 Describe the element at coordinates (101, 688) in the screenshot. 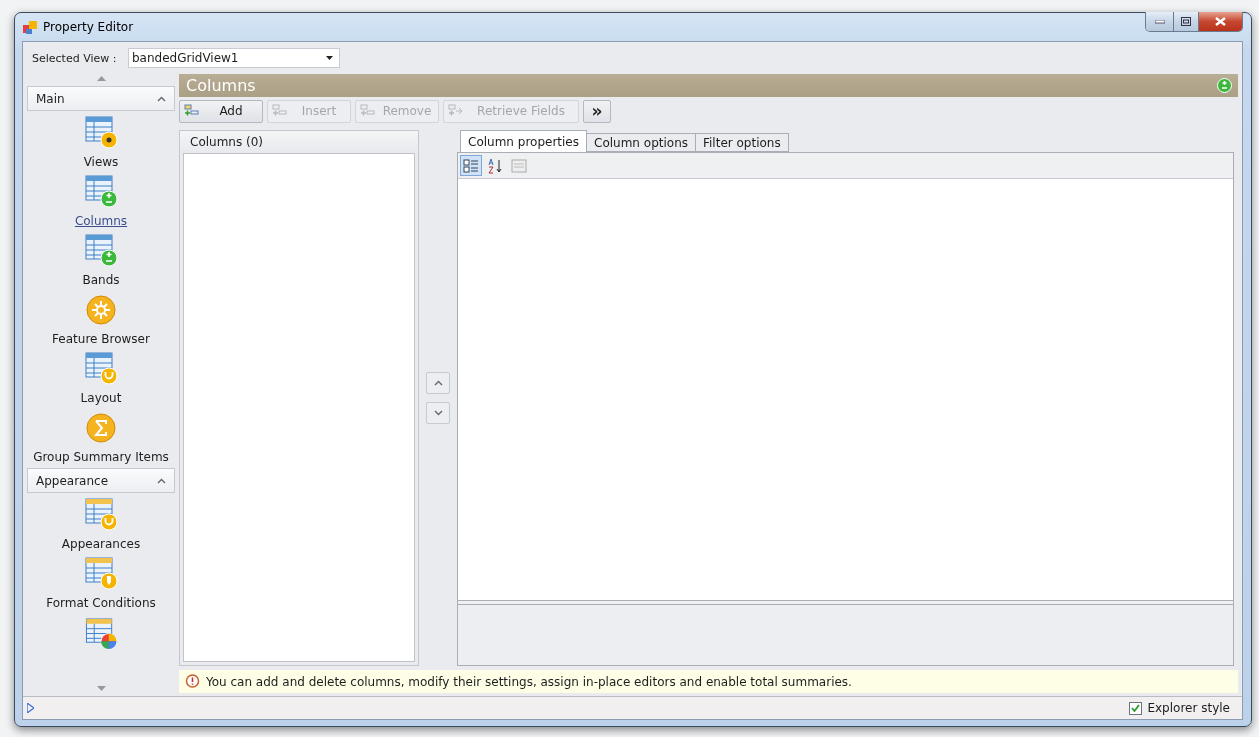

I see `scroll-down-icon` at that location.